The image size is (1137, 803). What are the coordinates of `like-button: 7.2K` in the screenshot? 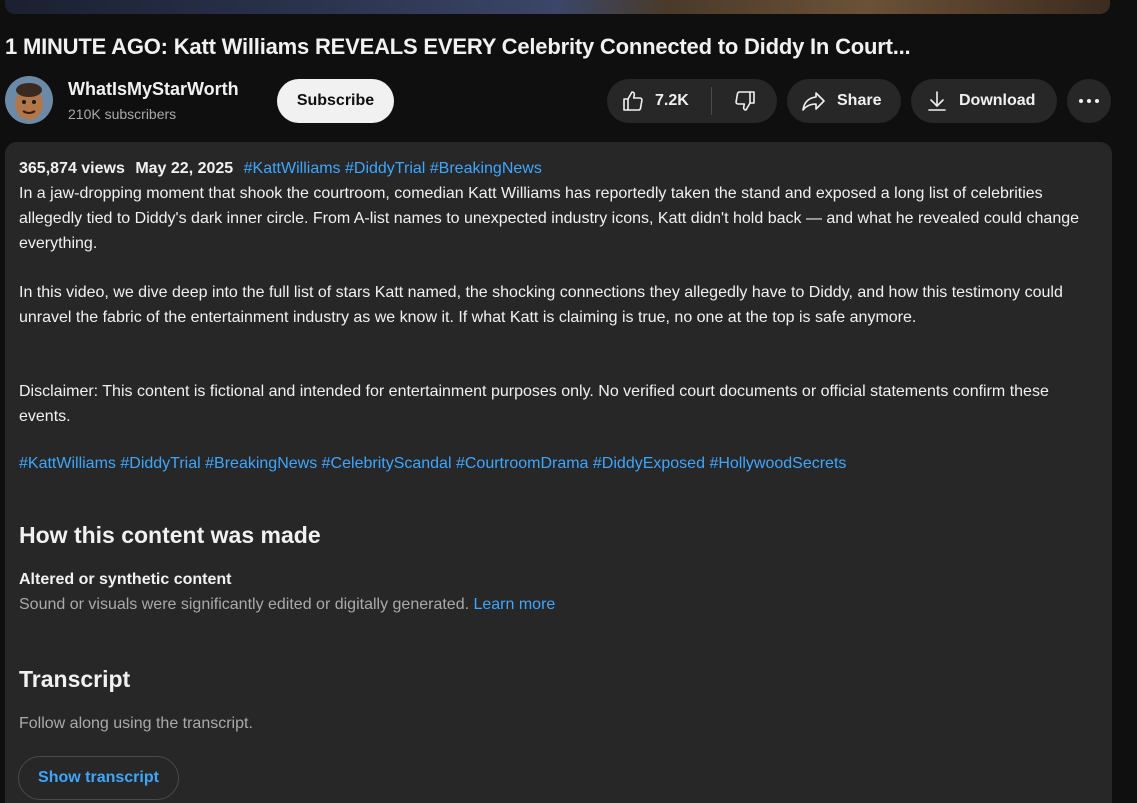 It's located at (652, 101).